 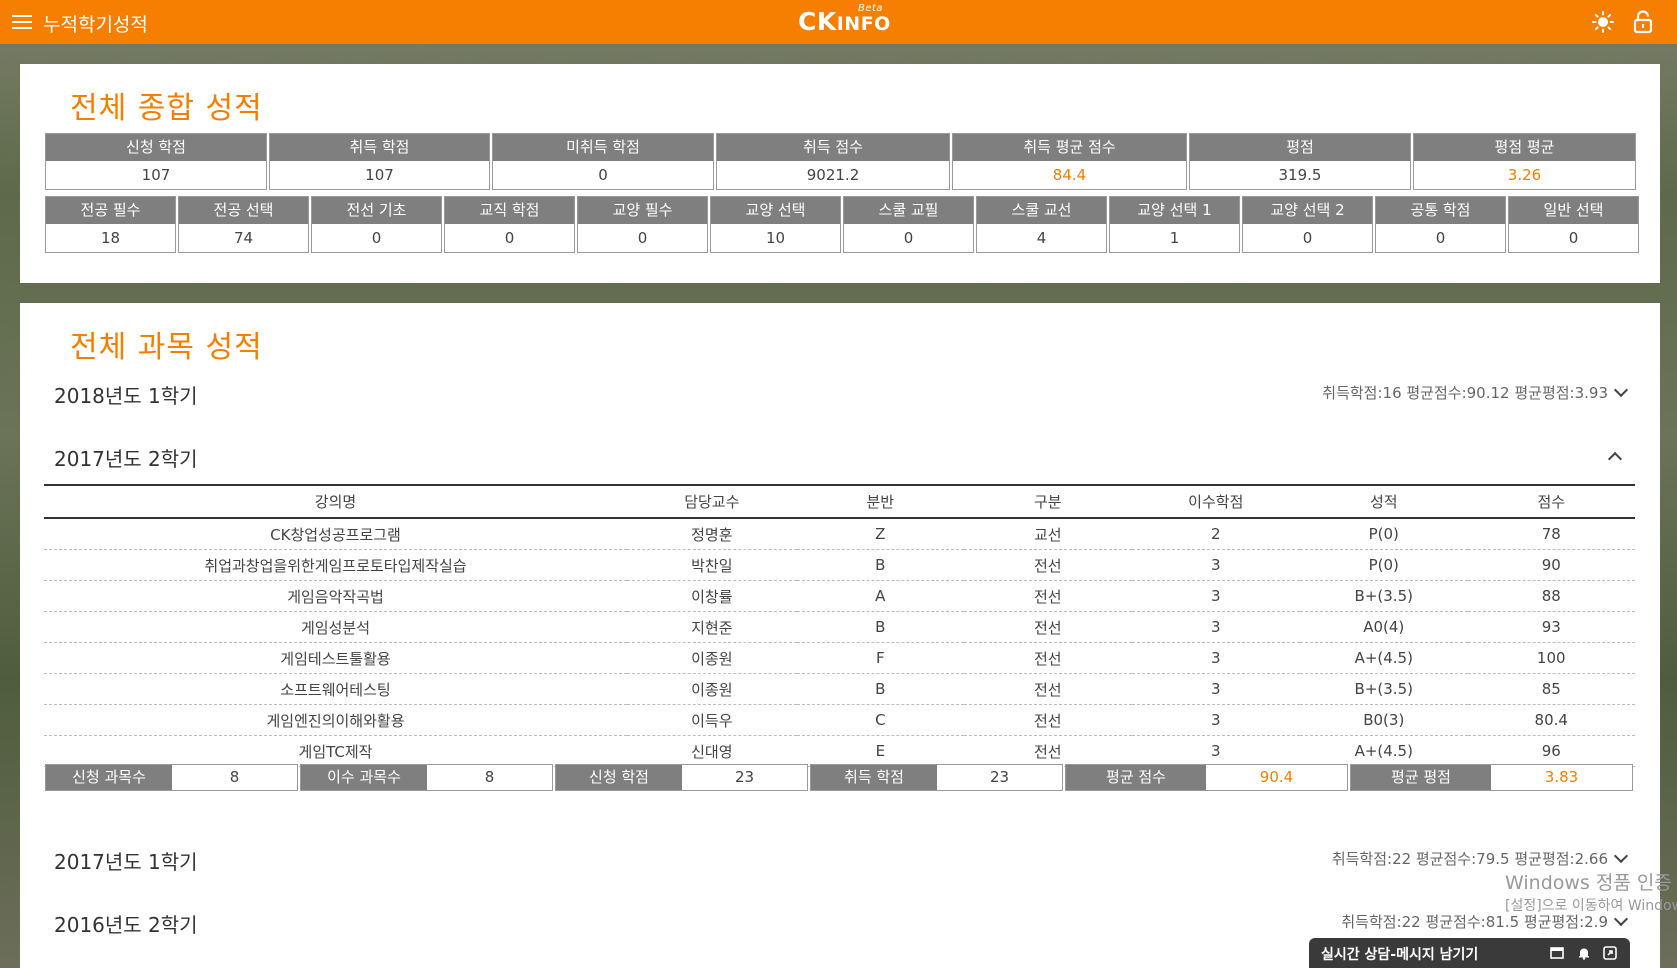 What do you see at coordinates (1174, 210) in the screenshot?
I see `stat-label: 교양 선택 1` at bounding box center [1174, 210].